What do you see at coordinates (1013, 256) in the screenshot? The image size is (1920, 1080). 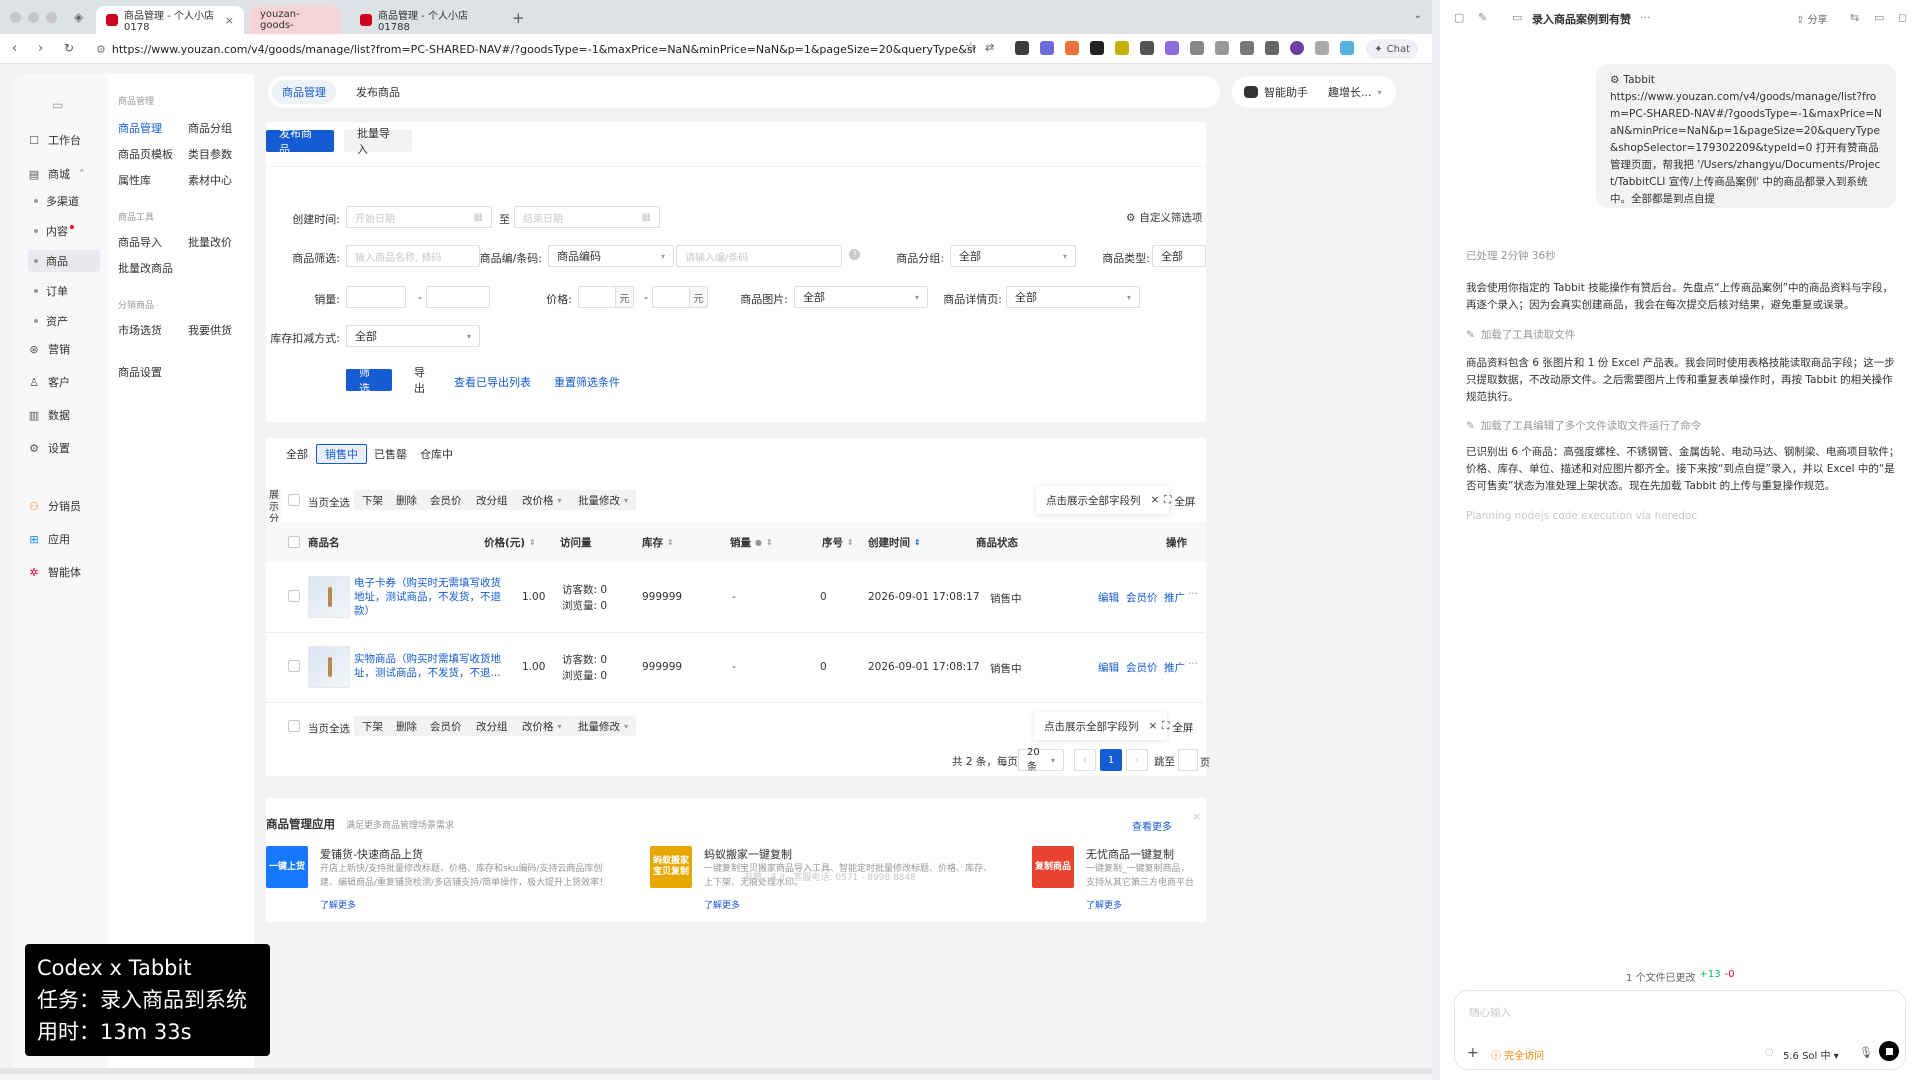 I see `goods-group-select: 全部 ▾` at bounding box center [1013, 256].